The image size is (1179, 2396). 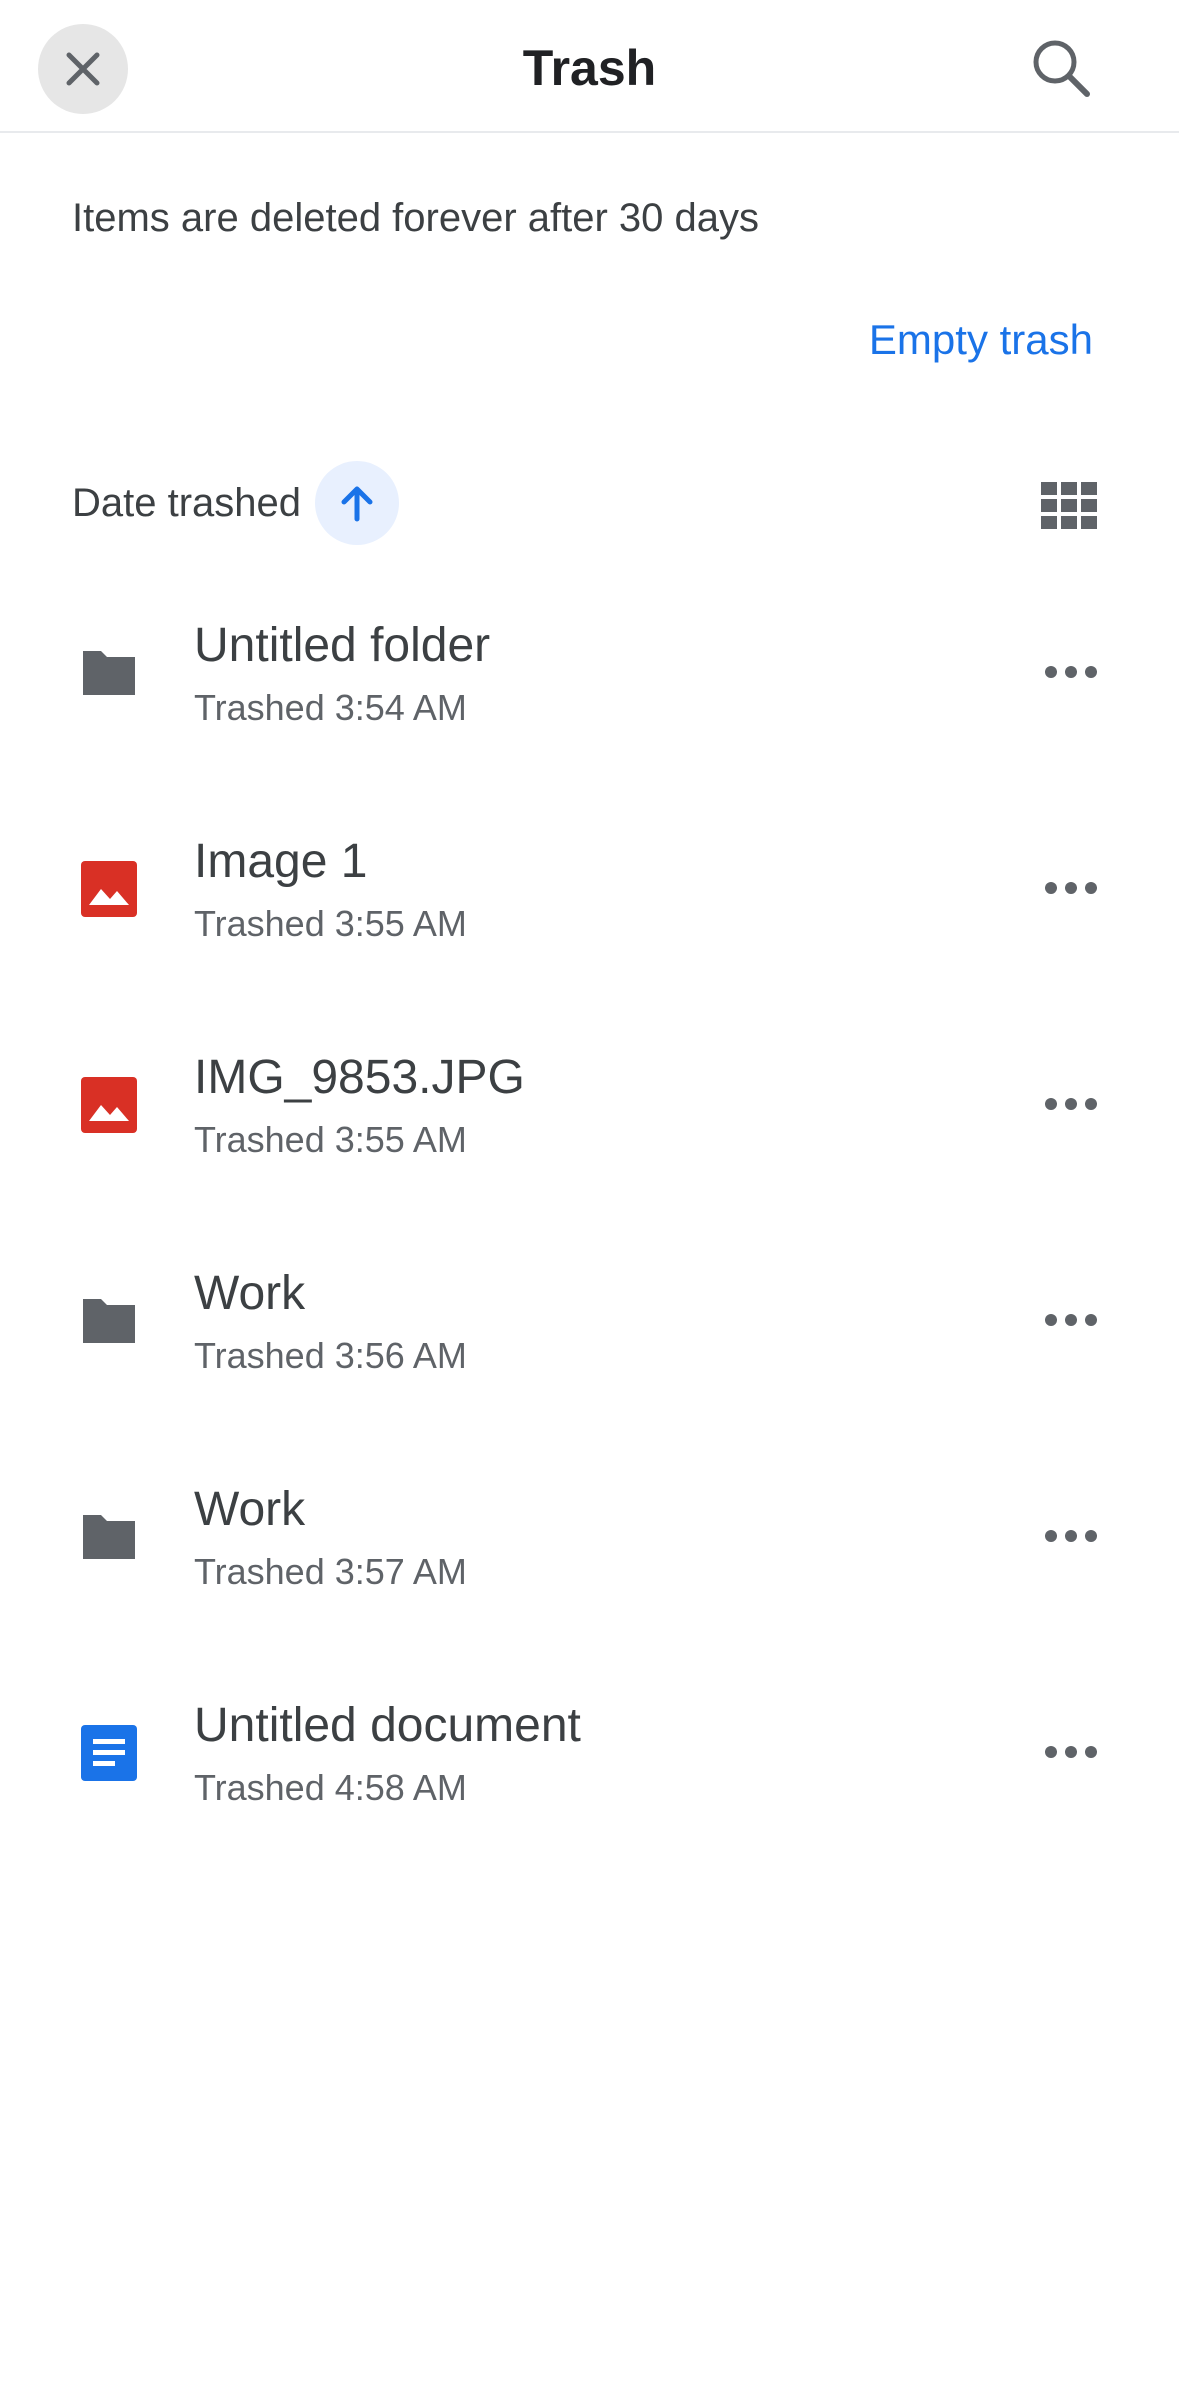 I want to click on item-name: Untitled folder, so click(x=342, y=645).